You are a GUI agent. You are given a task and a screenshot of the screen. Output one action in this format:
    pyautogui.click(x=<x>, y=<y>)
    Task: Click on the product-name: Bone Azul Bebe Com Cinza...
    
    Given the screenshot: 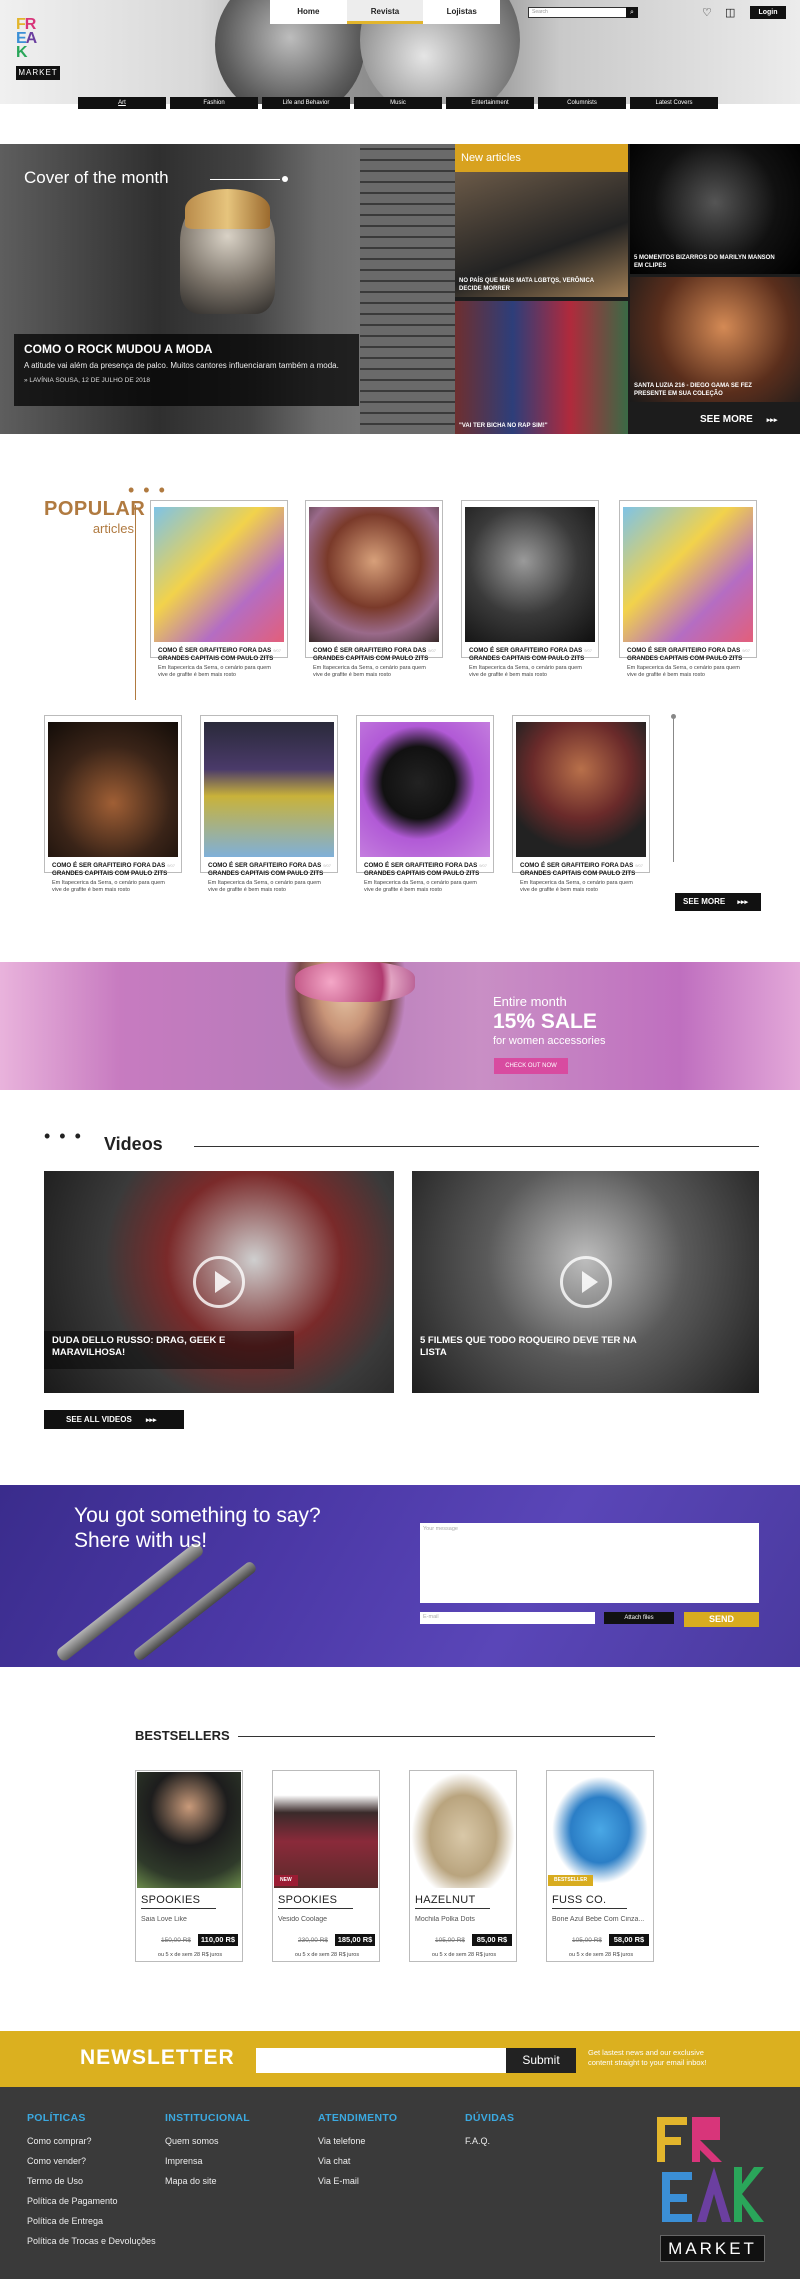 What is the action you would take?
    pyautogui.click(x=598, y=1919)
    